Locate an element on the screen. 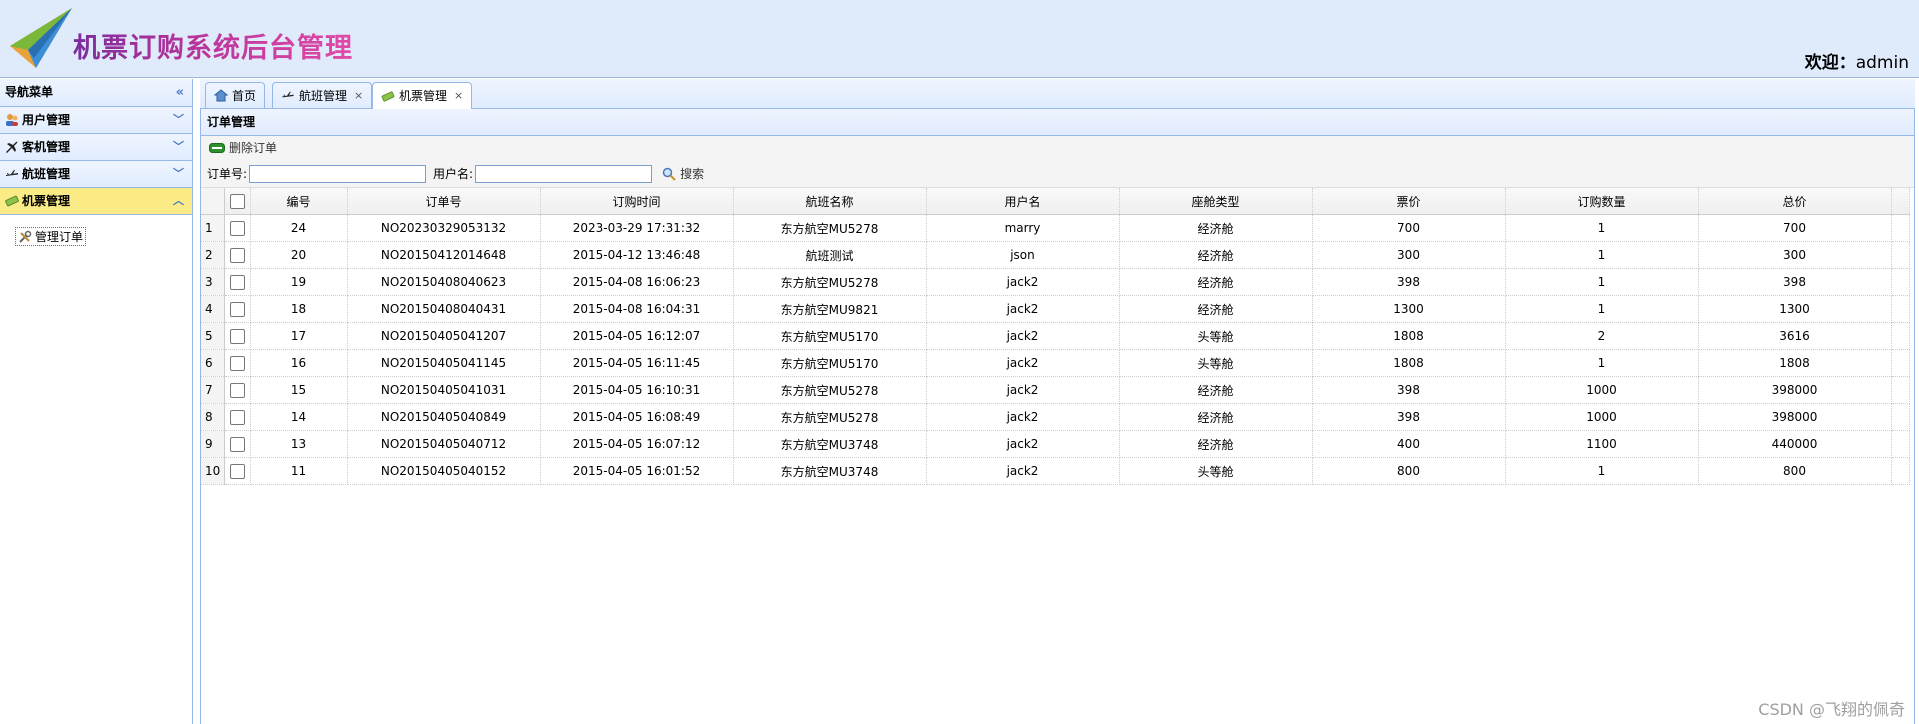  tab-flight-management: 航班管理 × is located at coordinates (322, 95).